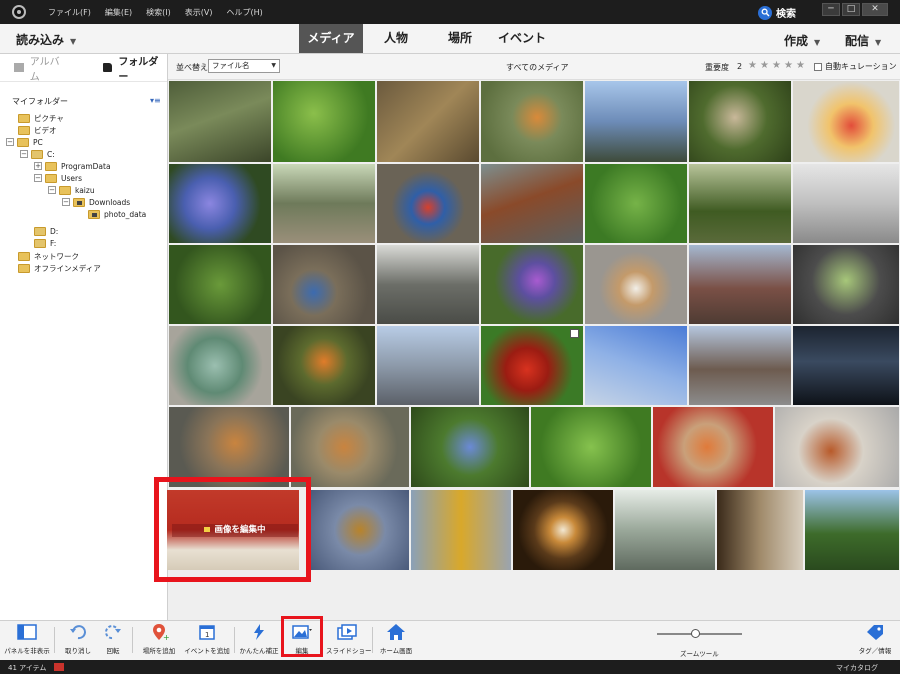 This screenshot has height=674, width=900. What do you see at coordinates (331, 38) in the screenshot?
I see `tab-media: メディア` at bounding box center [331, 38].